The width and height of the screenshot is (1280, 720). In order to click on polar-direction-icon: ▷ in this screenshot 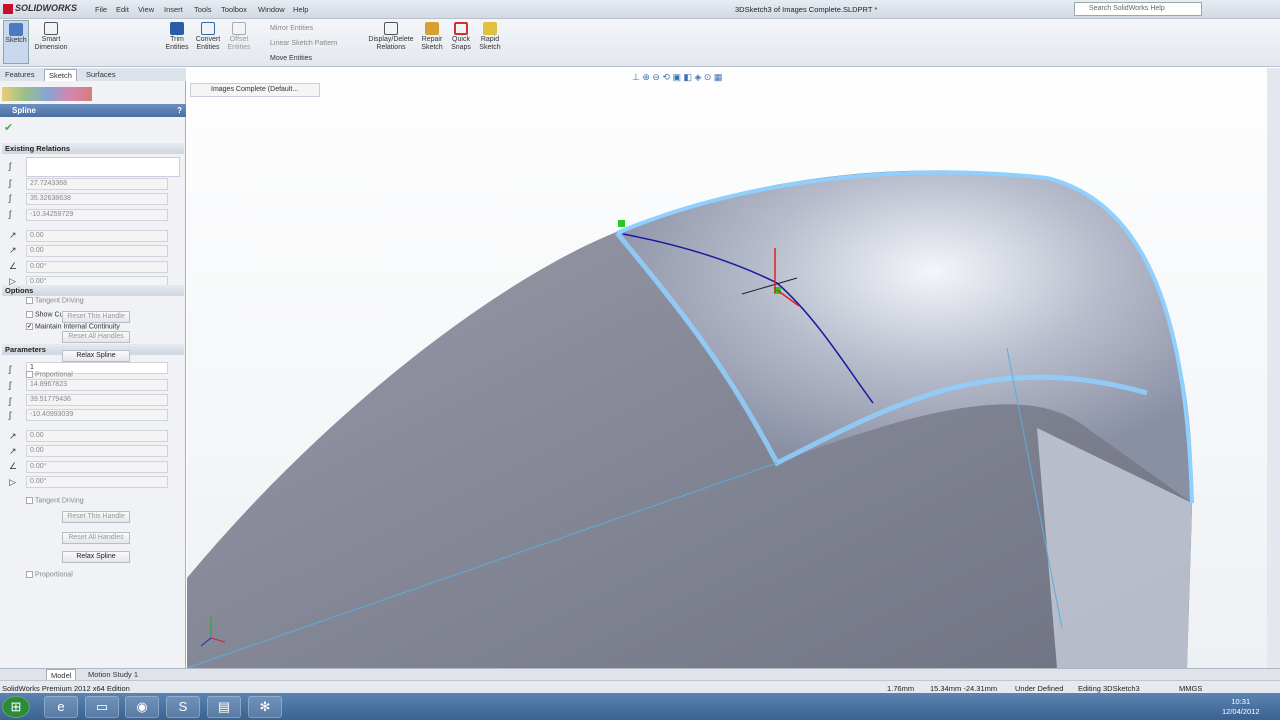, I will do `click(12, 482)`.